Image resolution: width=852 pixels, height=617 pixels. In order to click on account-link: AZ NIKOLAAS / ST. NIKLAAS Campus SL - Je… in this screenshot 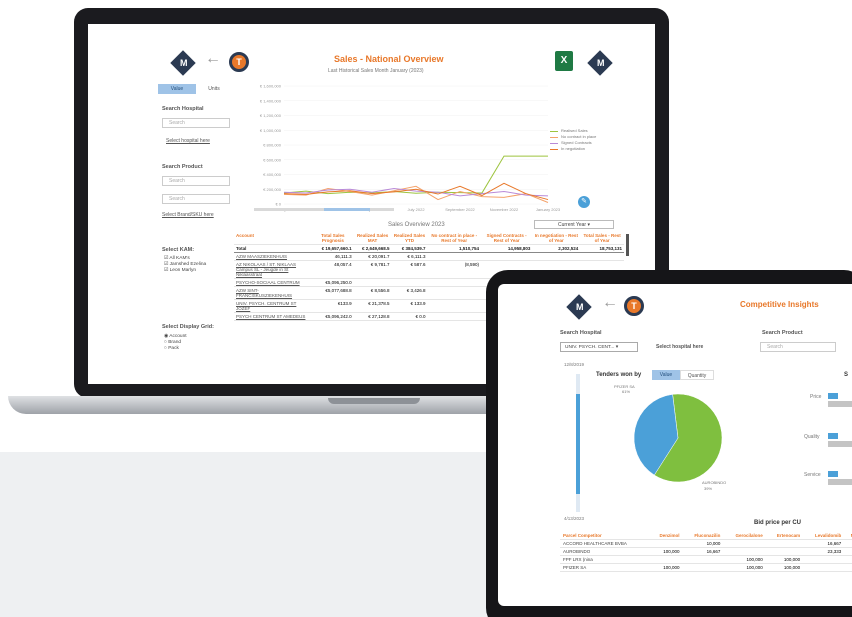, I will do `click(273, 269)`.